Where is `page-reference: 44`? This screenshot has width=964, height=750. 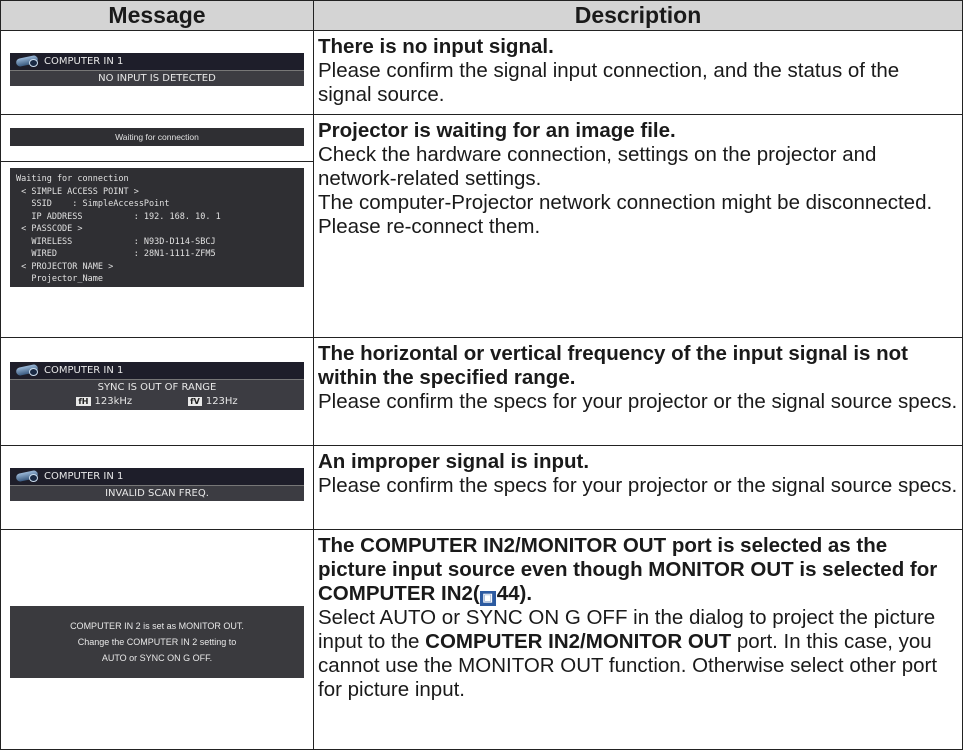 page-reference: 44 is located at coordinates (508, 593).